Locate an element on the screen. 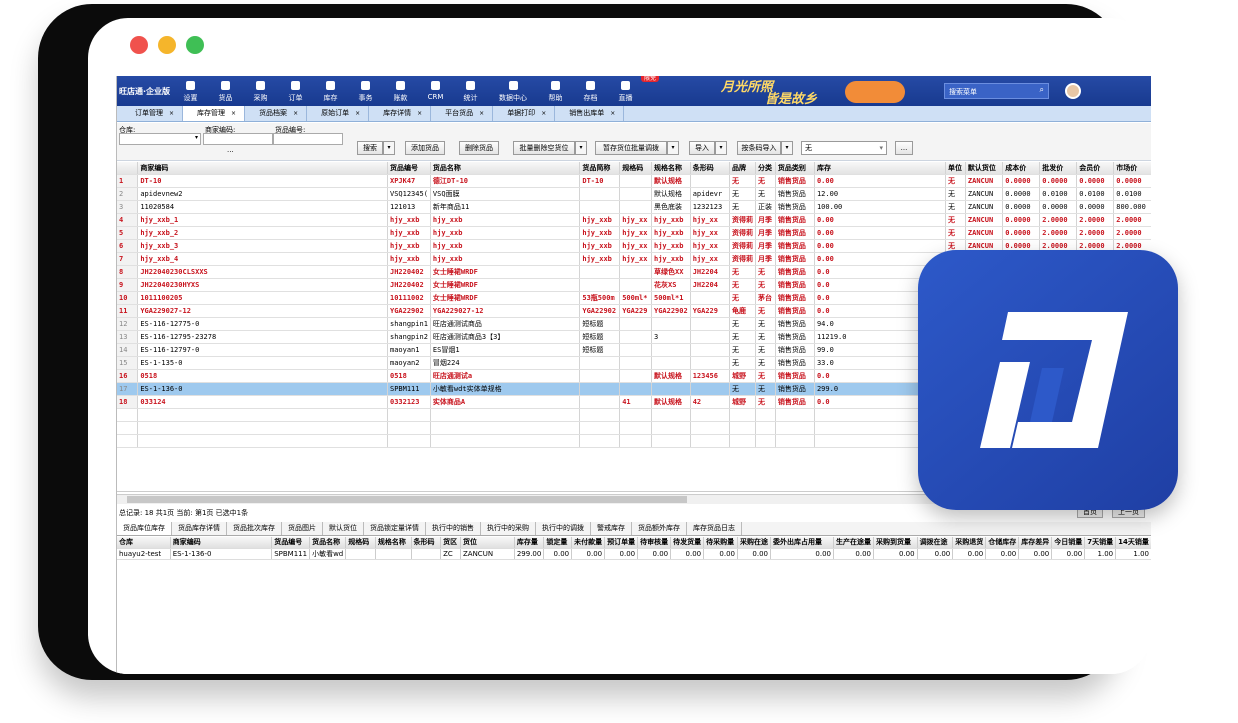 This screenshot has height=723, width=1238. detail-column-header: 仓储库存 is located at coordinates (1002, 543).